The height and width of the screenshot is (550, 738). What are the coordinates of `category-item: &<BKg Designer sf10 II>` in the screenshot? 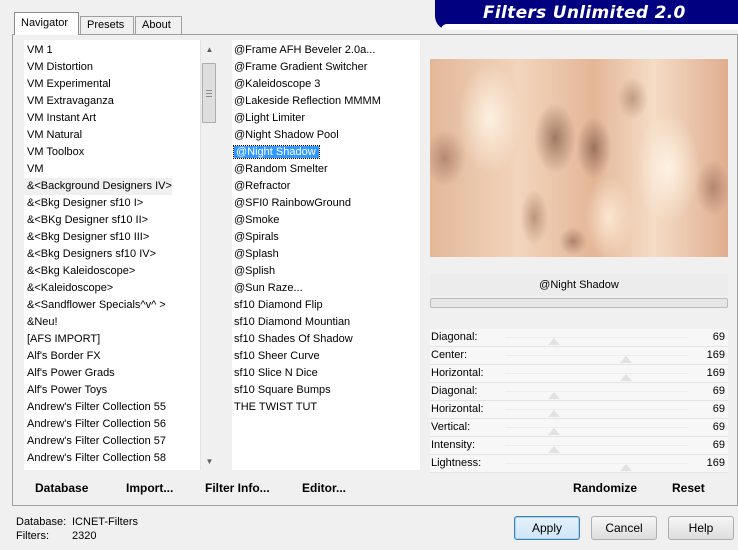 It's located at (86, 220).